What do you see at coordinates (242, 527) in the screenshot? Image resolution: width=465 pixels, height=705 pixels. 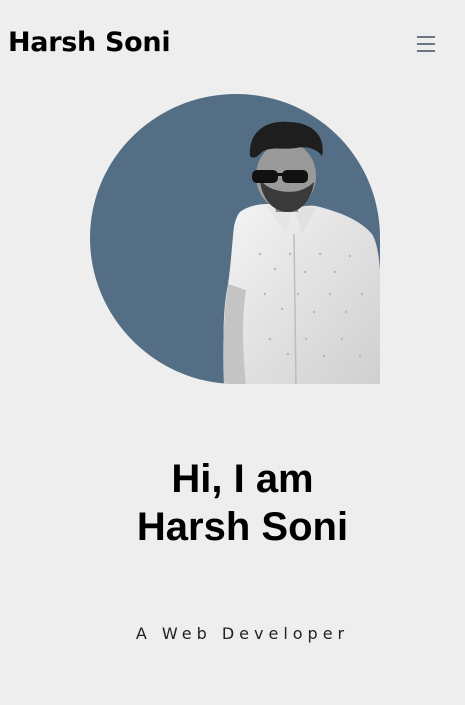 I see `hero-greeting-line2: Harsh Soni` at bounding box center [242, 527].